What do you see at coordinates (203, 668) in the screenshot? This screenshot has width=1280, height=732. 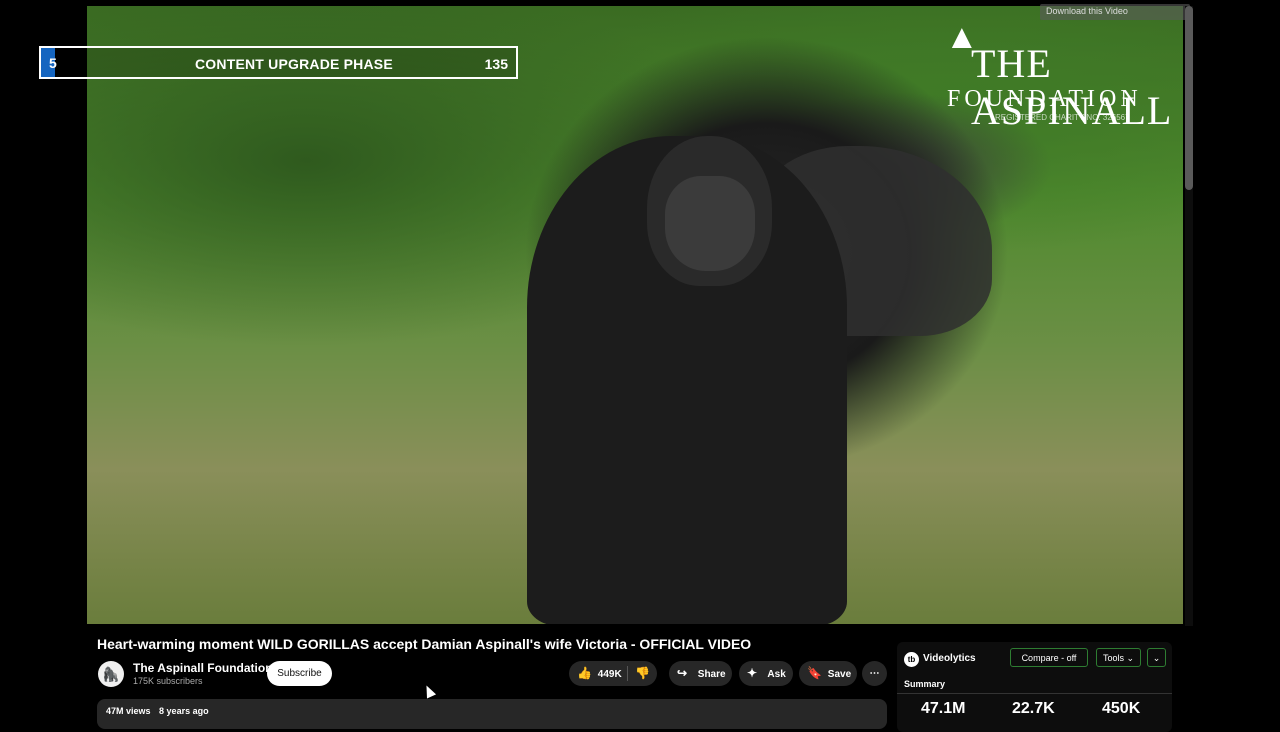 I see `channel-name: The Aspinall Foundation` at bounding box center [203, 668].